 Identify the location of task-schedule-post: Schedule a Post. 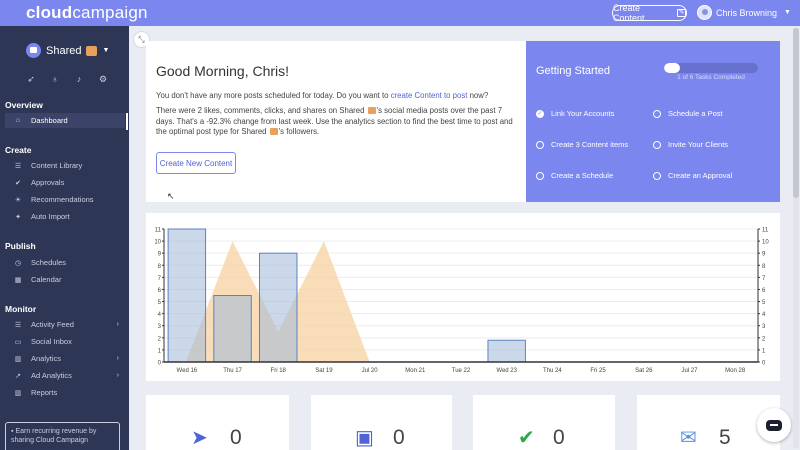
(688, 113).